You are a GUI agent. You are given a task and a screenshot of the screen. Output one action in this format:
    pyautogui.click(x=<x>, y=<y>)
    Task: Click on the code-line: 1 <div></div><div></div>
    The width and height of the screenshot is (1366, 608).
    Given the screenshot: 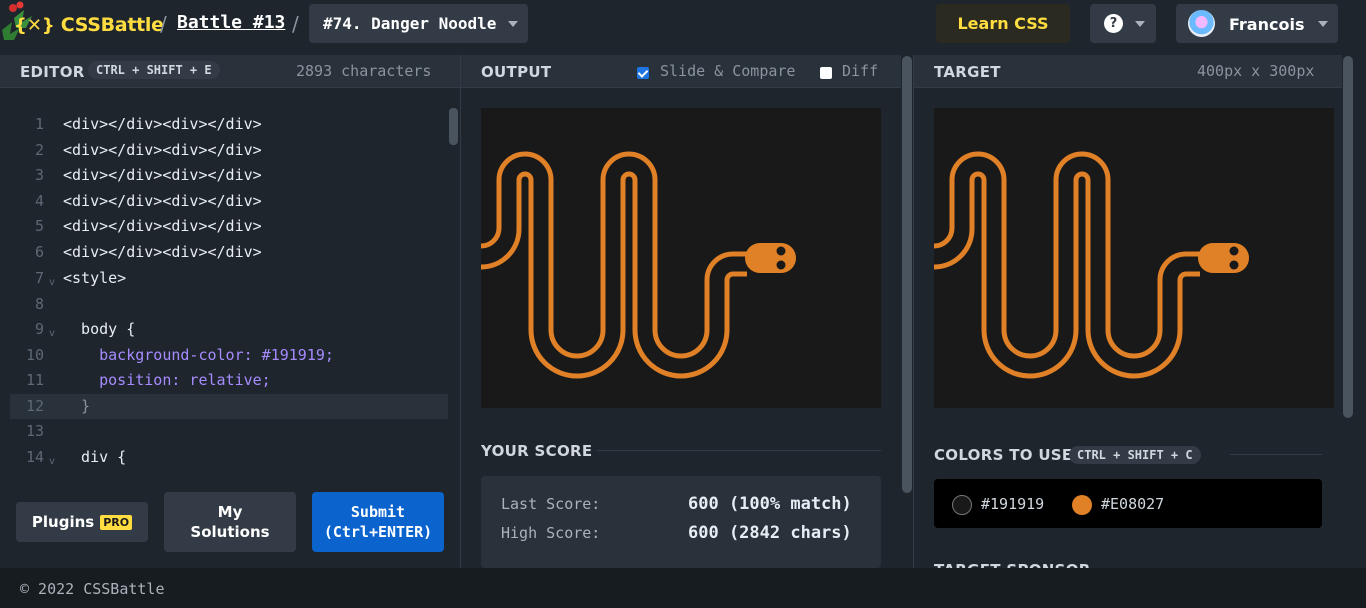 What is the action you would take?
    pyautogui.click(x=229, y=124)
    